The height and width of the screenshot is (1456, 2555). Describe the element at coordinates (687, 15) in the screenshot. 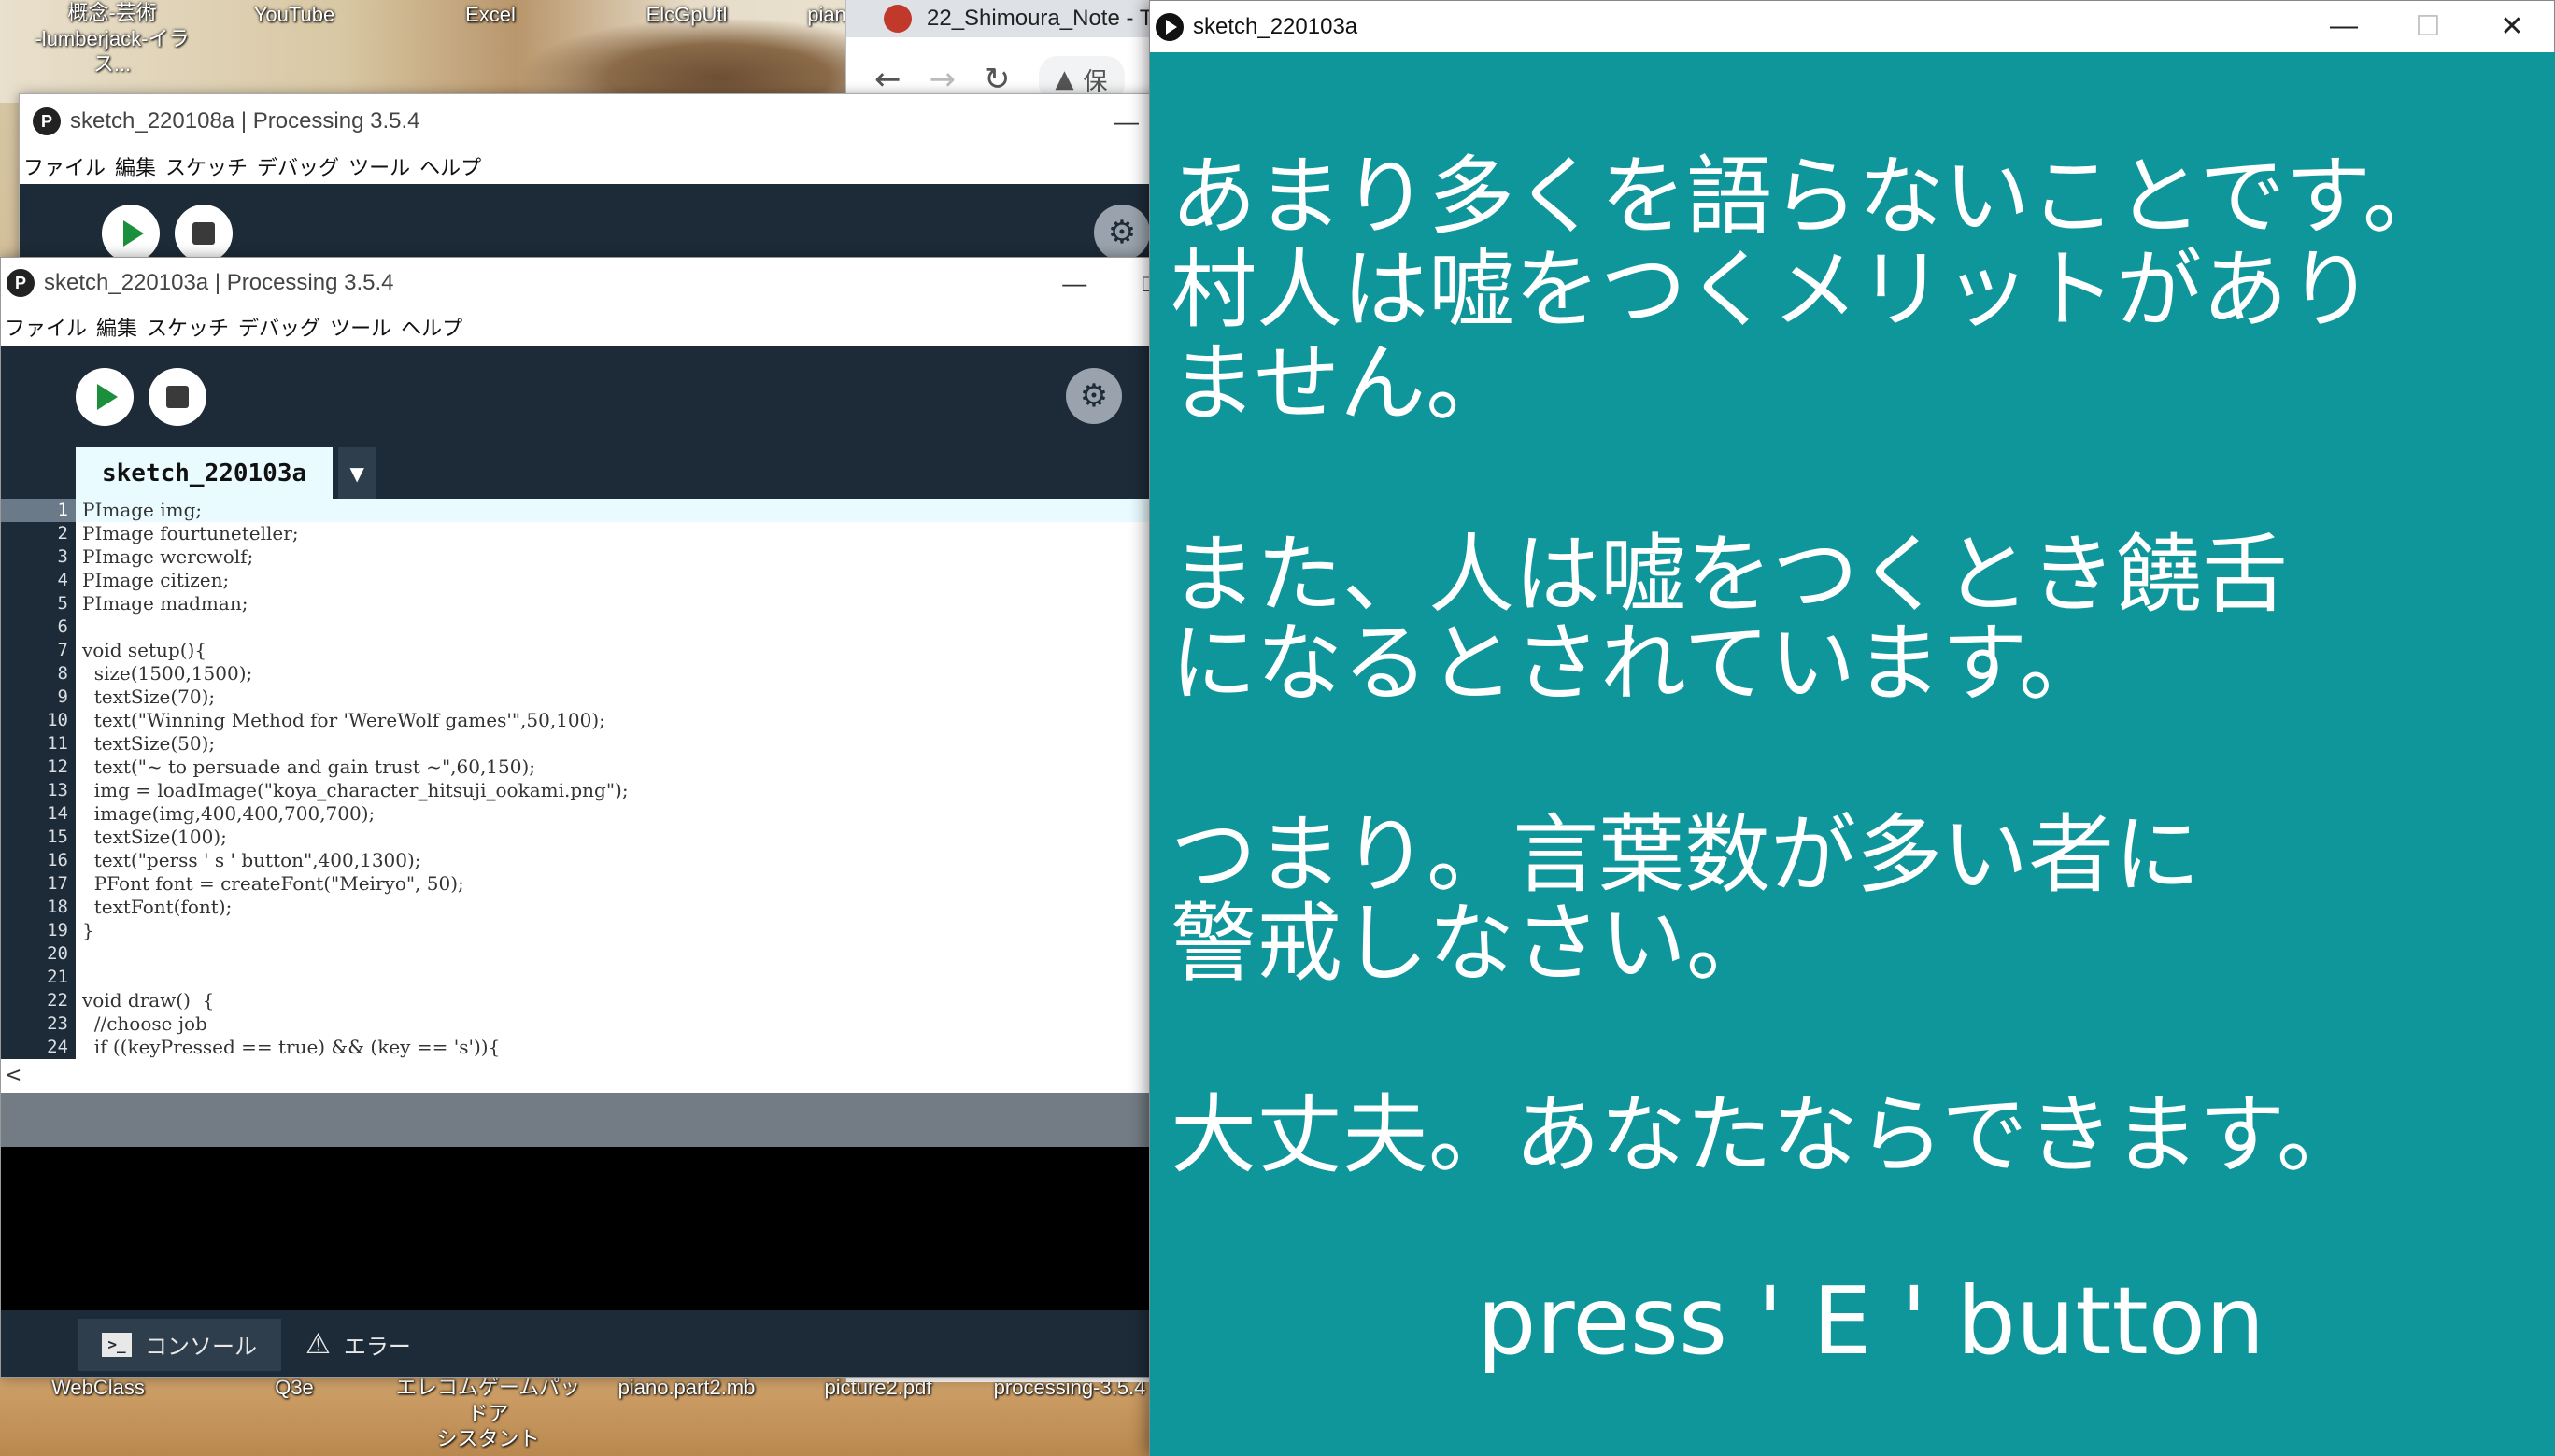

I see `desktop-icon-elcgputl: ElcGpUtl` at that location.